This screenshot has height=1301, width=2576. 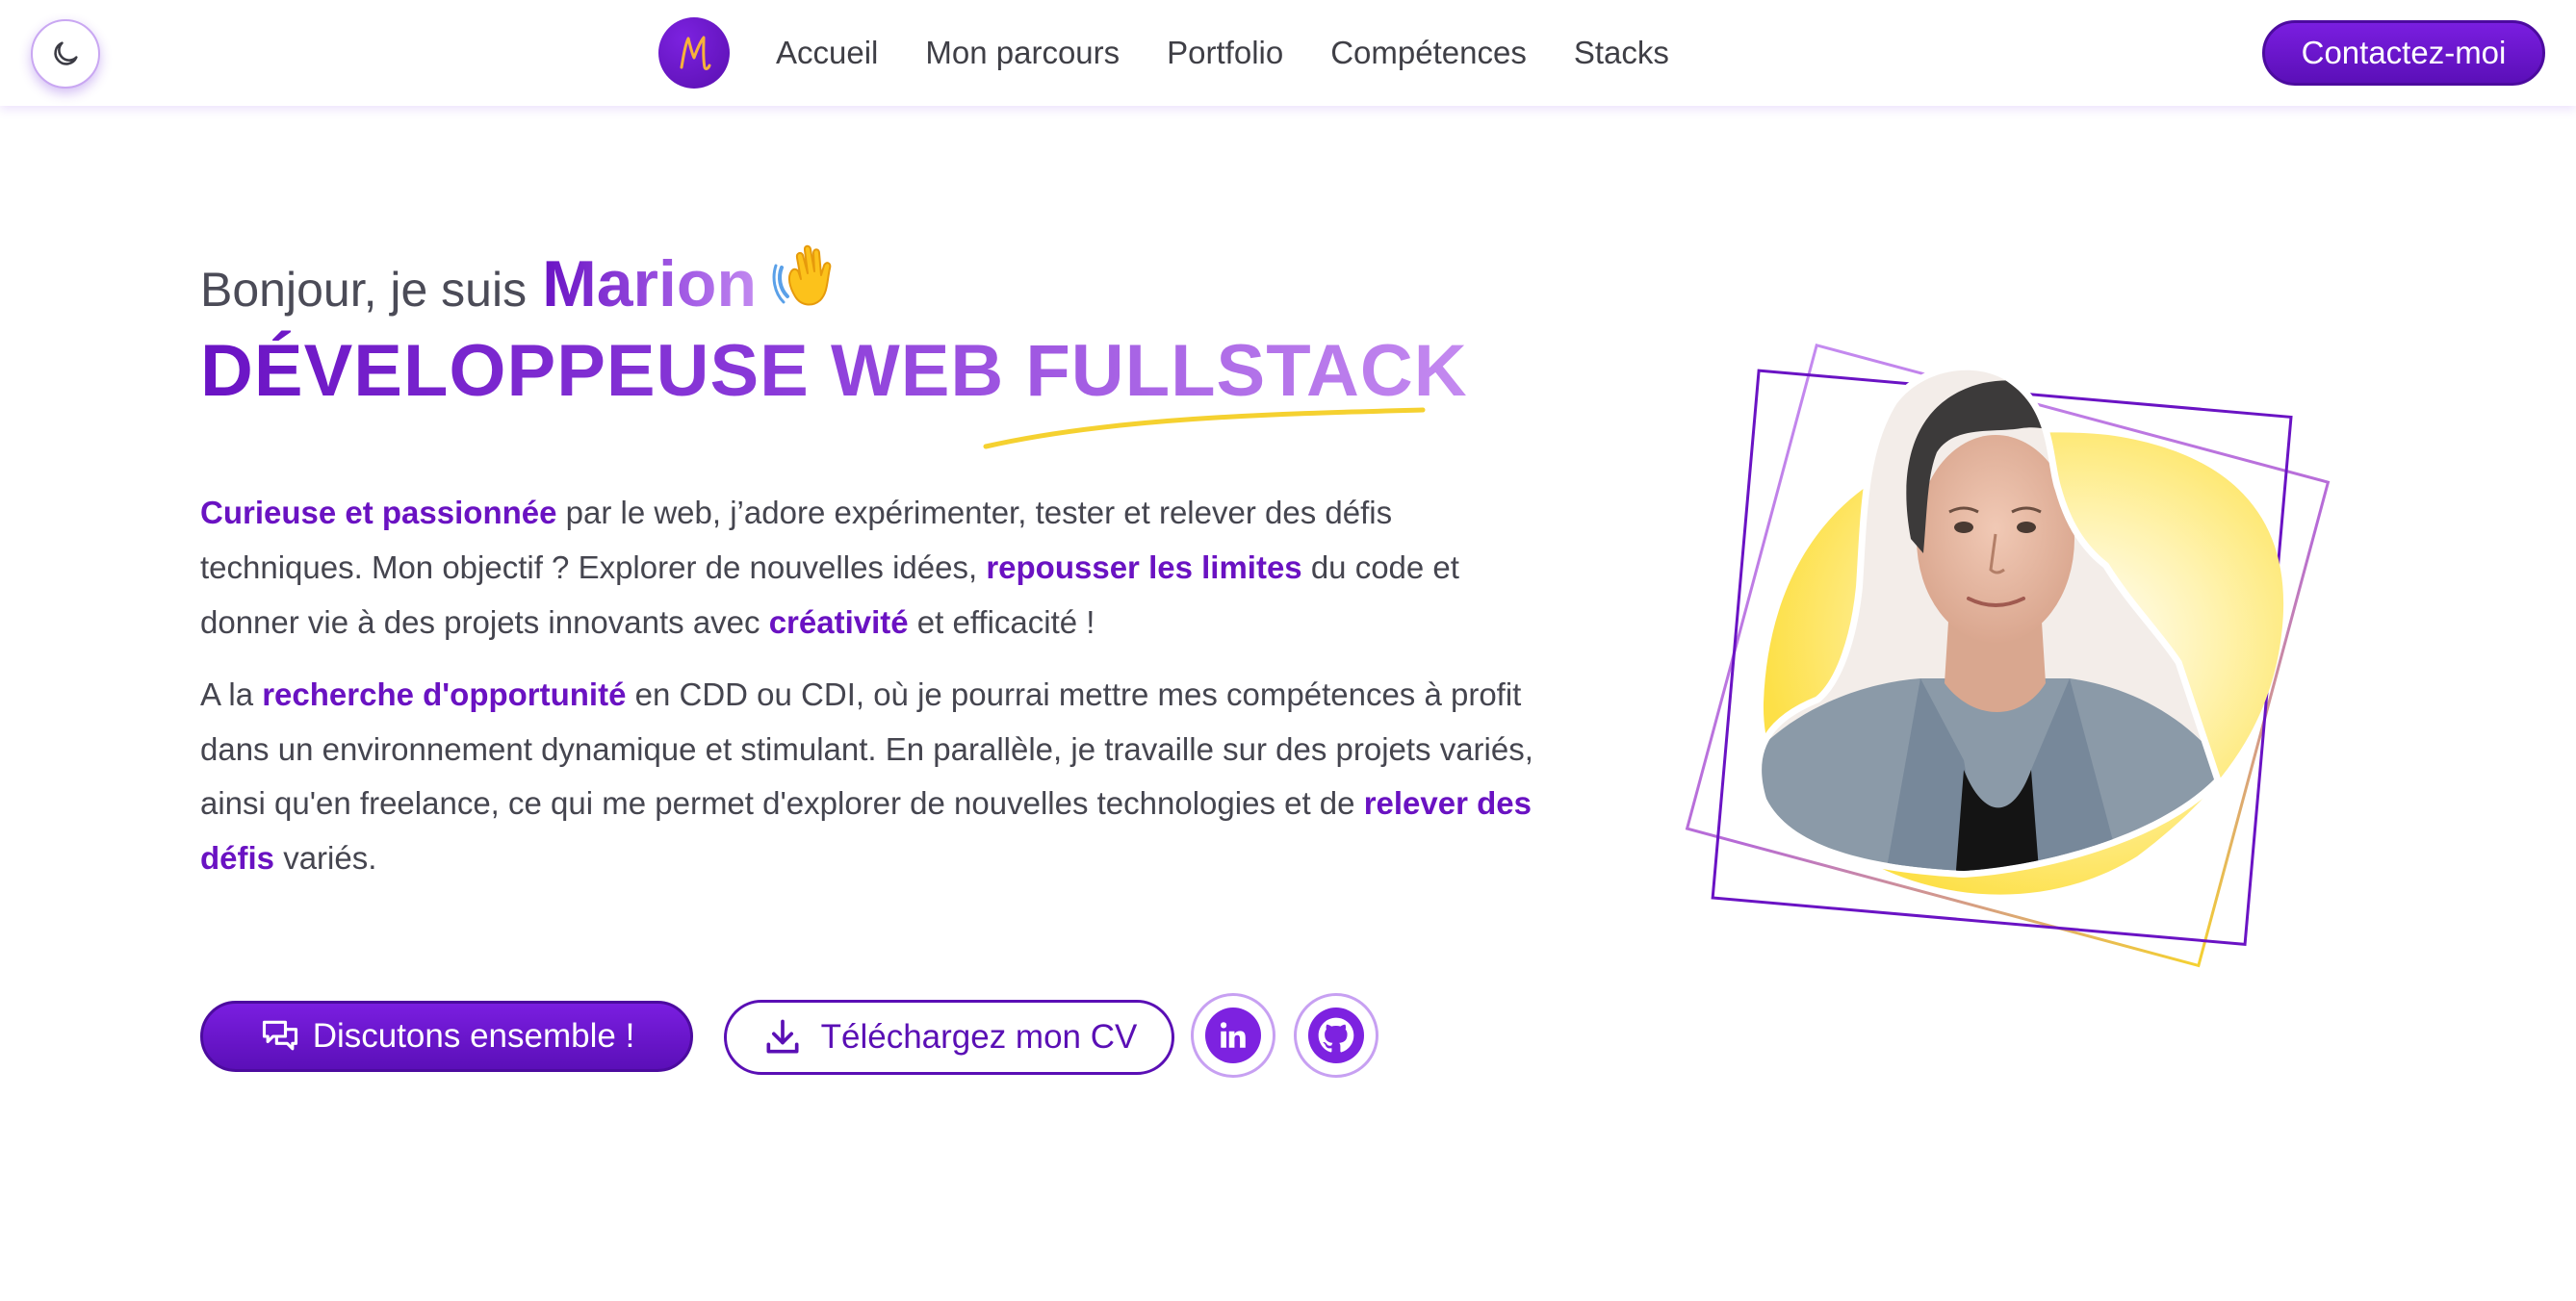 What do you see at coordinates (364, 290) in the screenshot?
I see `greeting-text: Bonjour, je suis` at bounding box center [364, 290].